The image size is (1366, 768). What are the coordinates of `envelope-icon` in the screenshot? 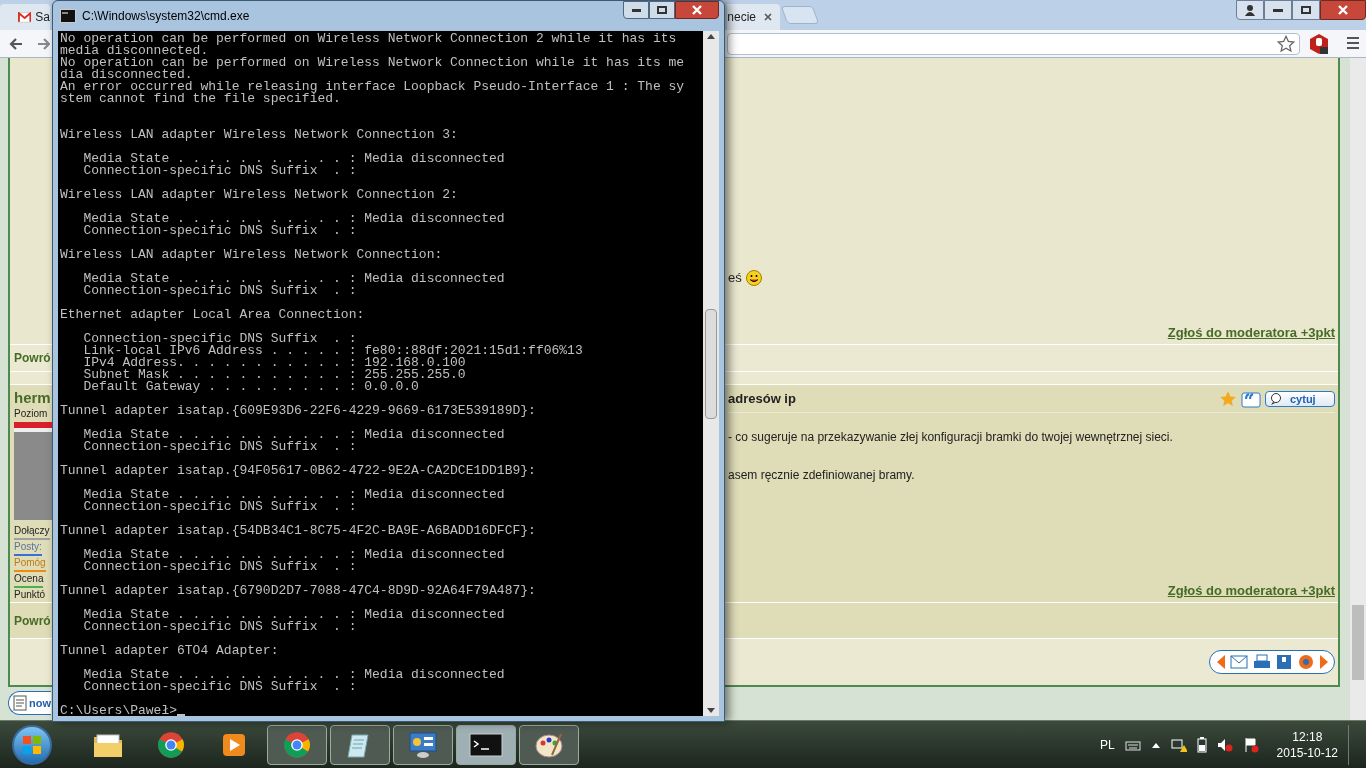 It's located at (1238, 662).